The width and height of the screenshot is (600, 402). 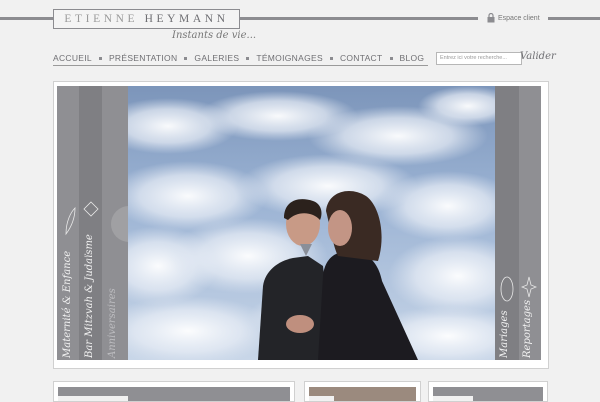 What do you see at coordinates (538, 56) in the screenshot?
I see `search-submit-button: Valider` at bounding box center [538, 56].